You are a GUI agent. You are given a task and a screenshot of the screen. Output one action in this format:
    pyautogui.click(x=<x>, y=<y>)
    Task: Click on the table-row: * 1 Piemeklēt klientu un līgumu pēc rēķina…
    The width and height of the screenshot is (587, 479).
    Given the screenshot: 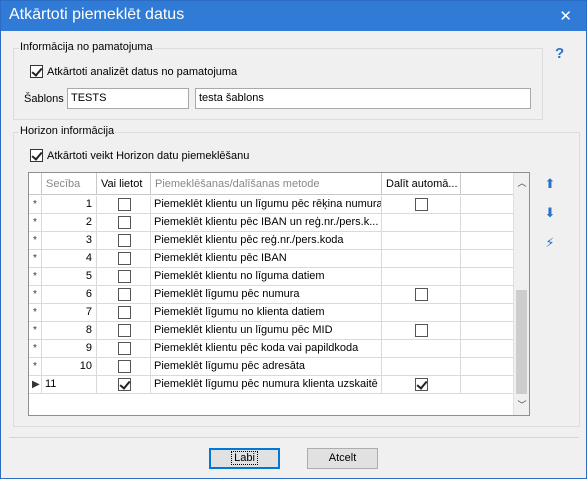 What is the action you would take?
    pyautogui.click(x=271, y=205)
    